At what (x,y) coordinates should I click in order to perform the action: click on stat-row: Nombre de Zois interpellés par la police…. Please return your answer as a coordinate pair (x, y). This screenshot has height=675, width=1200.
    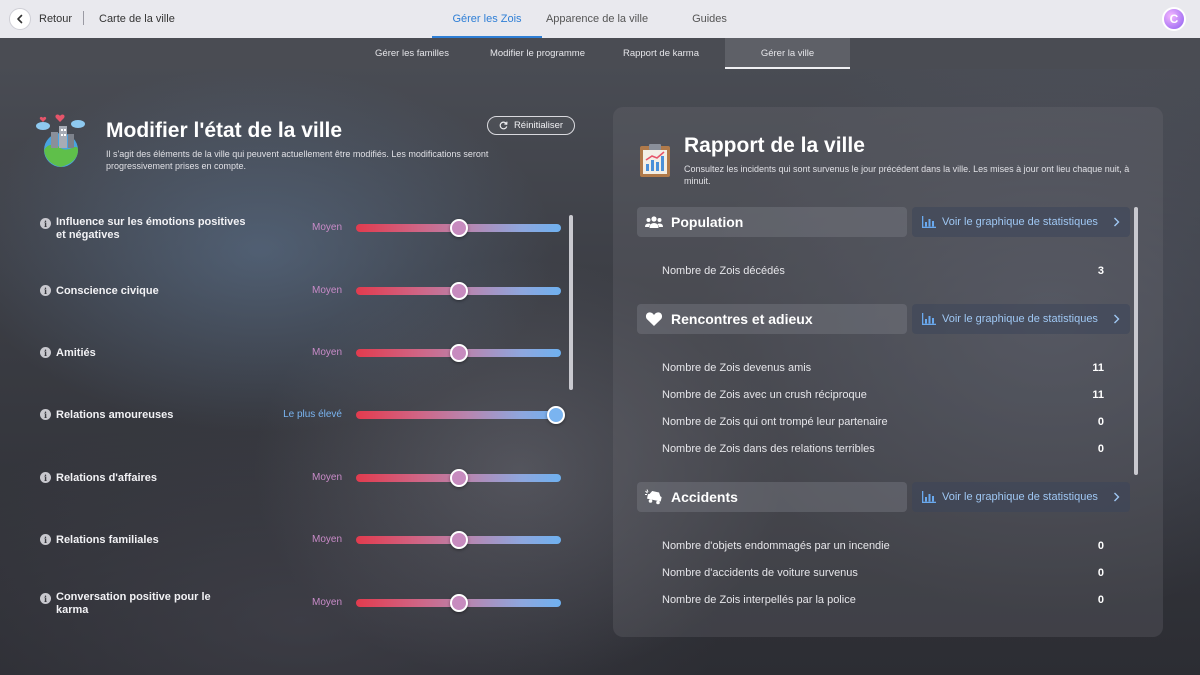
    Looking at the image, I should click on (884, 601).